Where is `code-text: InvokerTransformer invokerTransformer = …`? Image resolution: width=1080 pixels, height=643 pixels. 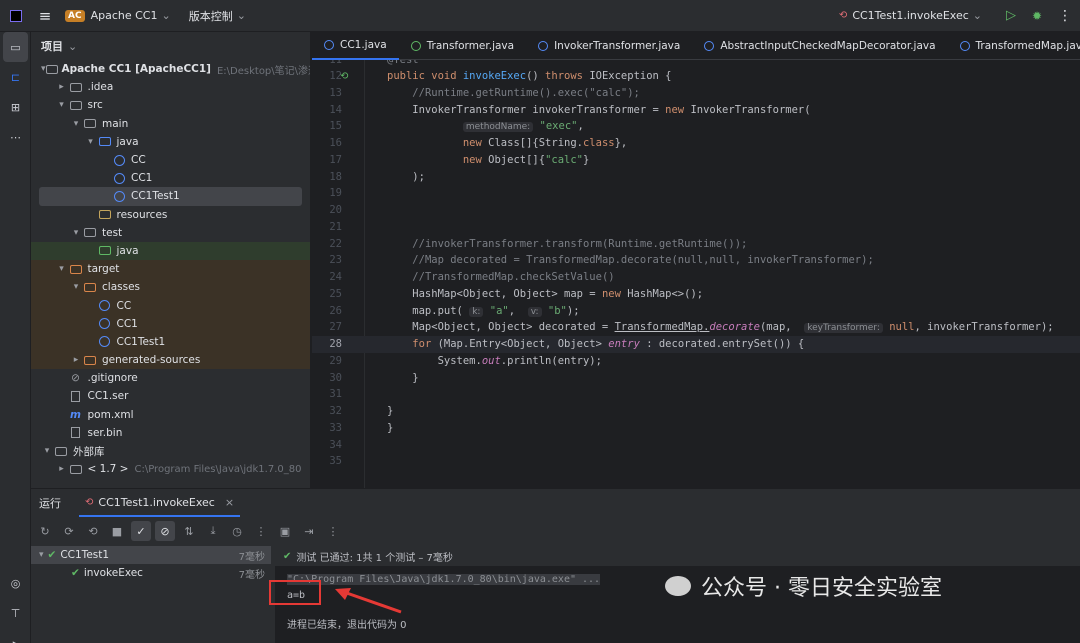 code-text: InvokerTransformer invokerTransformer = … is located at coordinates (599, 109).